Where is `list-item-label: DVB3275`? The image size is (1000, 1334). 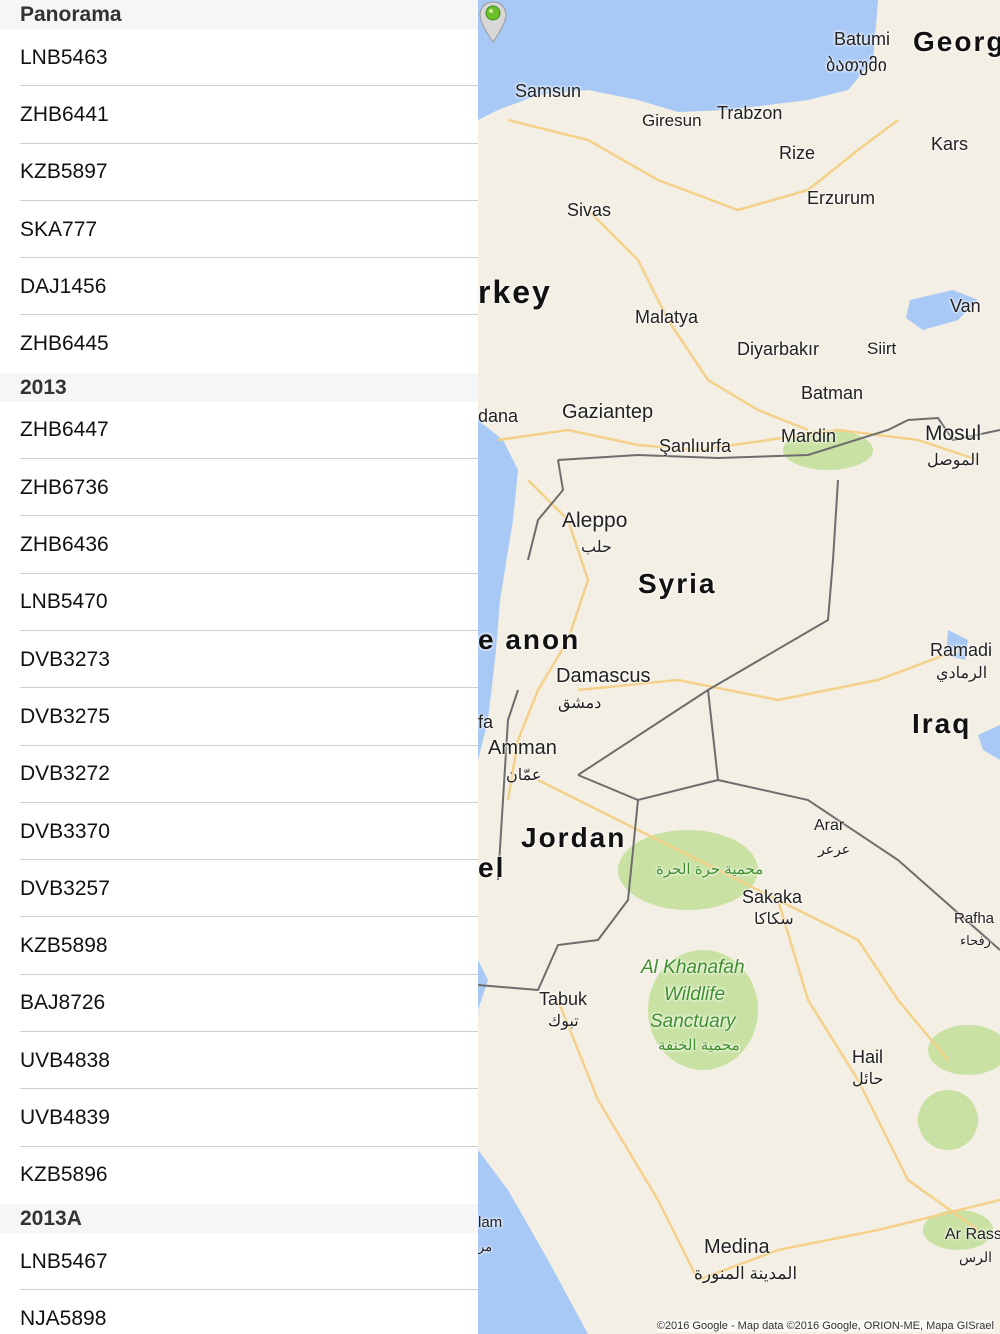 list-item-label: DVB3275 is located at coordinates (65, 716).